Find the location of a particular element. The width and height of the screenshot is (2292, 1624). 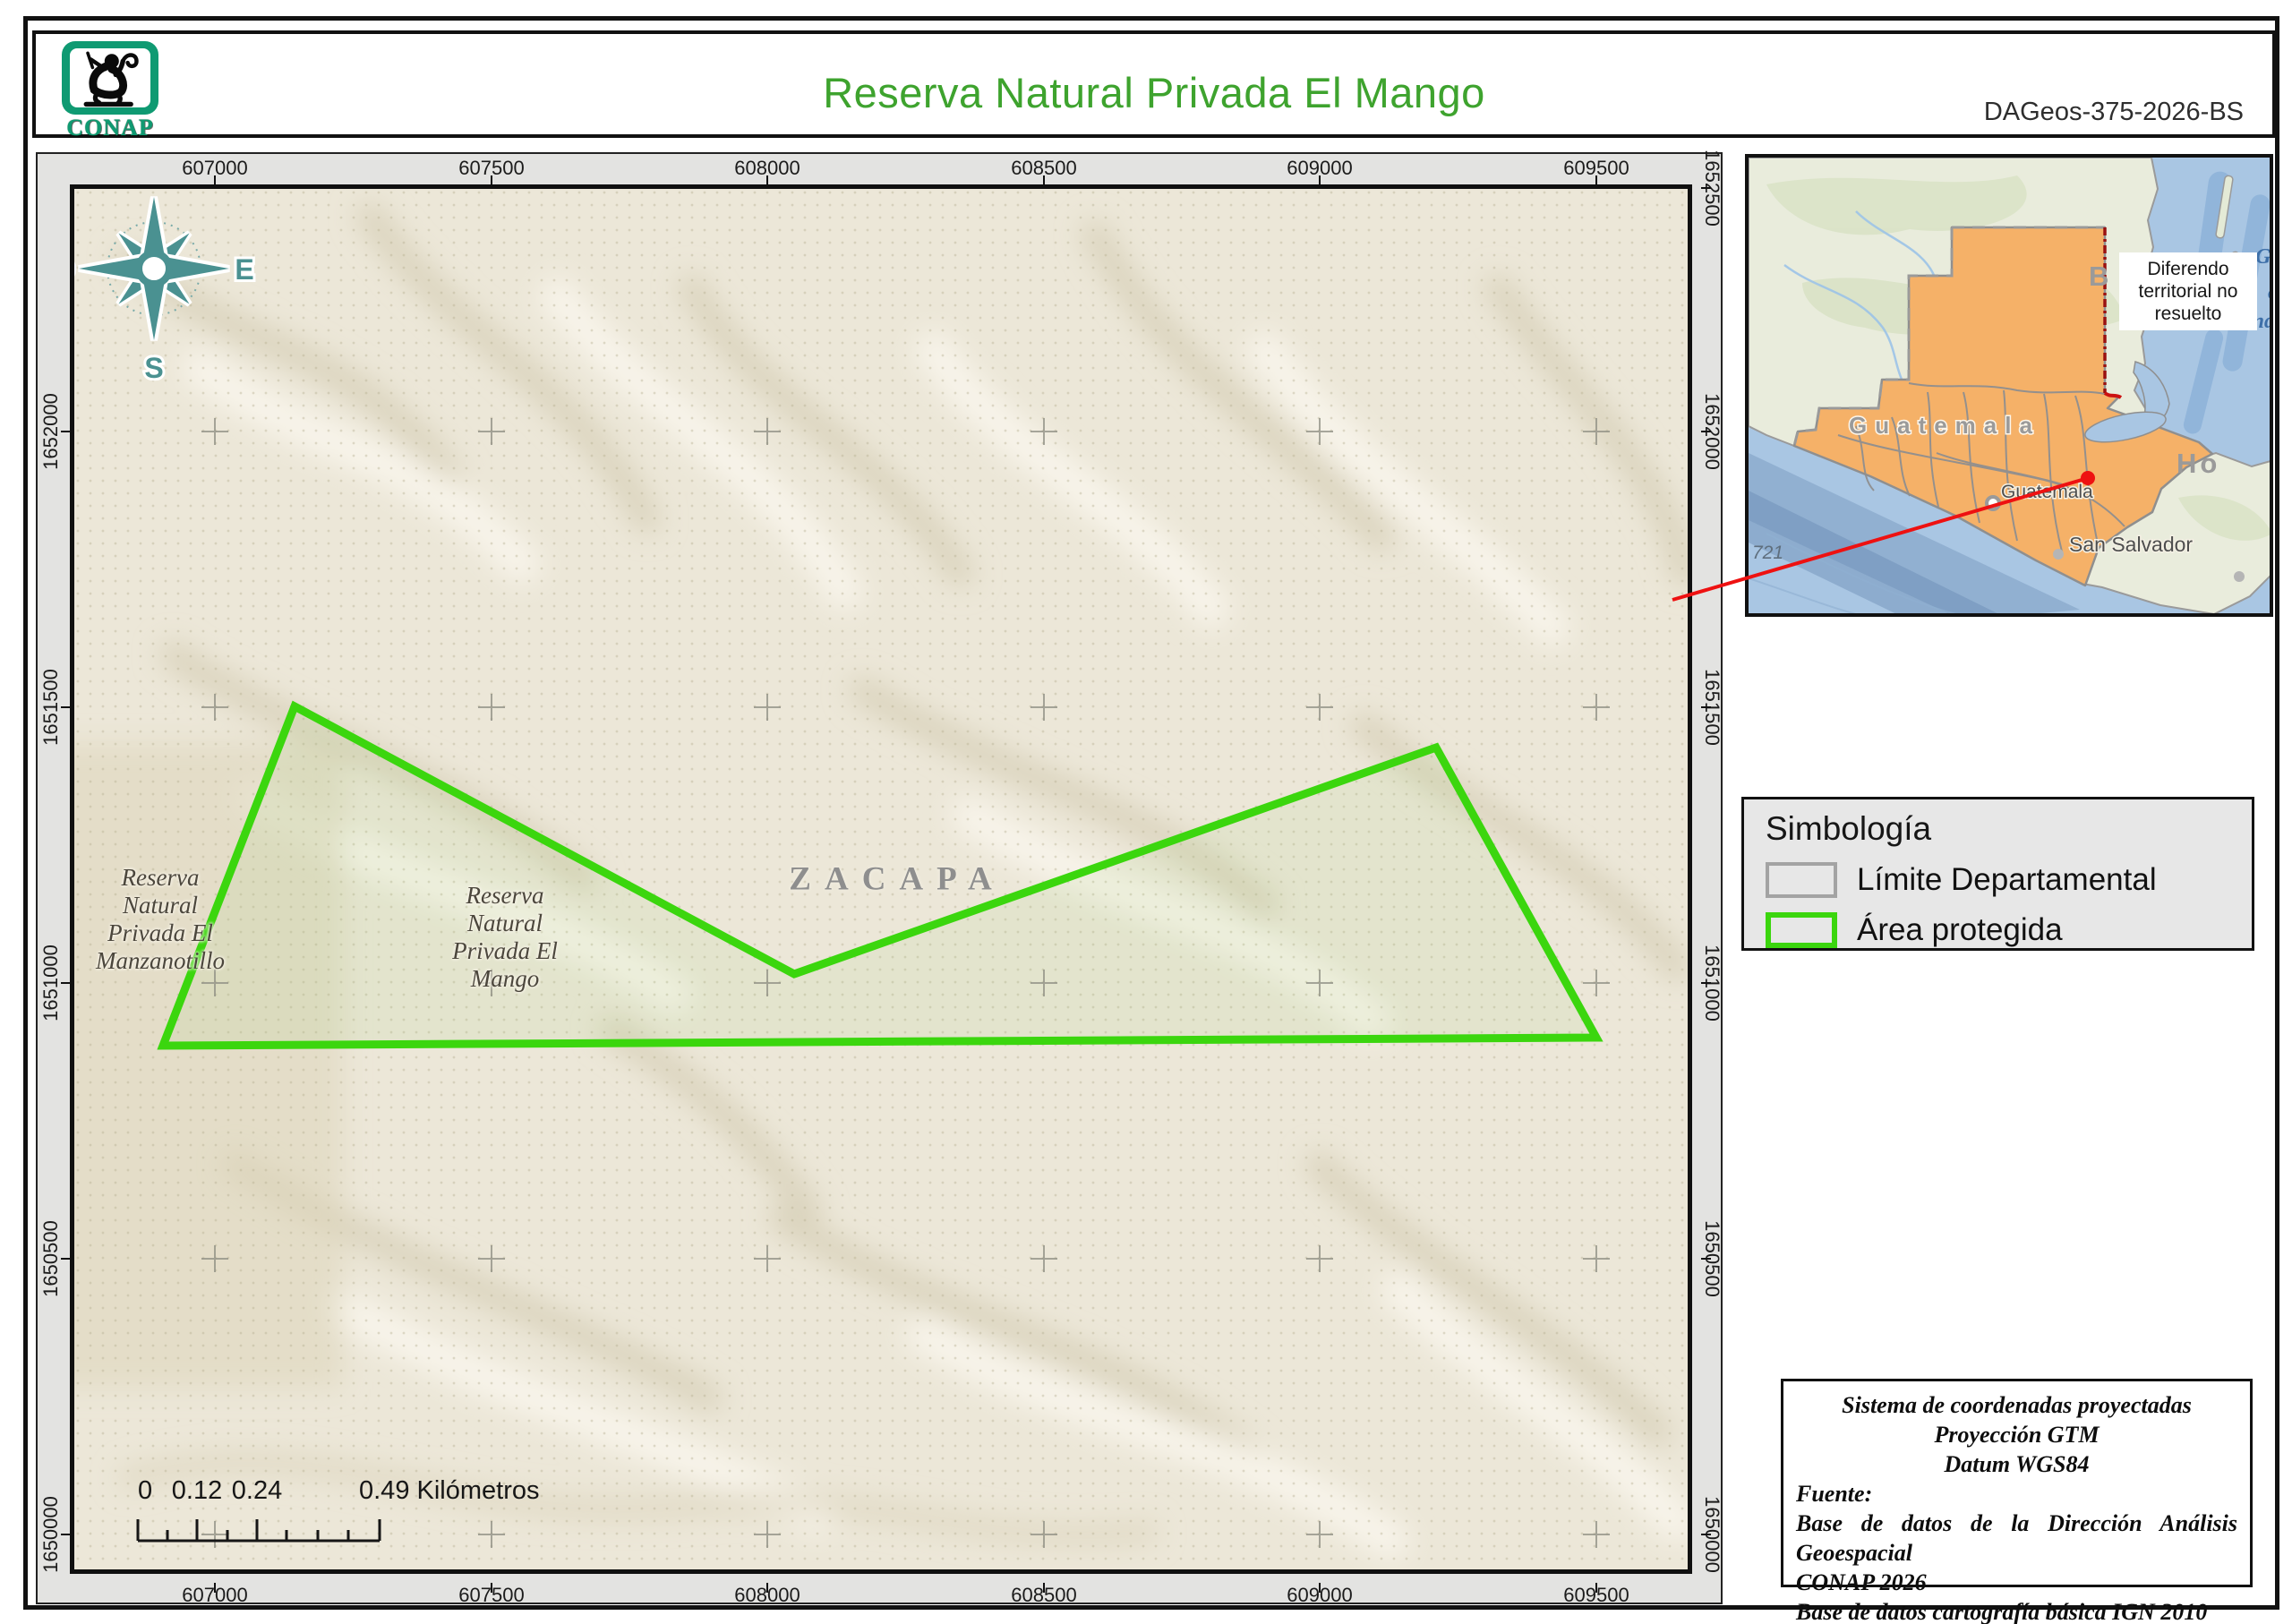

compass-s-label: S is located at coordinates (153, 368).